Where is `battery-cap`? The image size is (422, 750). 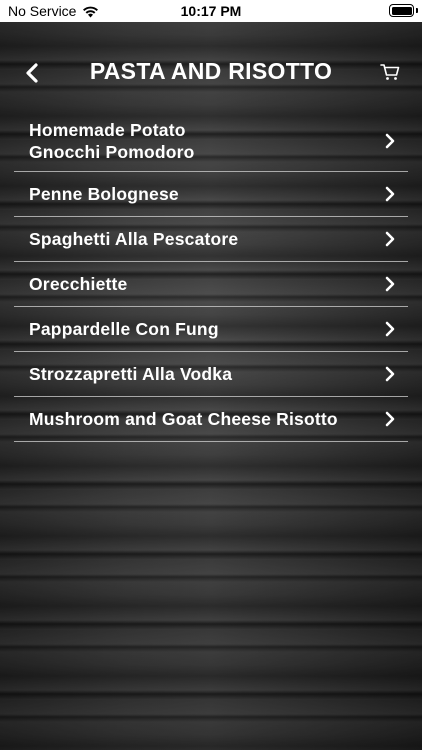
battery-cap is located at coordinates (417, 10).